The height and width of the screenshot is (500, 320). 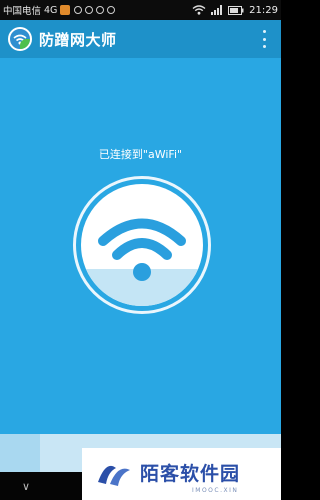 What do you see at coordinates (65, 10) in the screenshot?
I see `notification-icon` at bounding box center [65, 10].